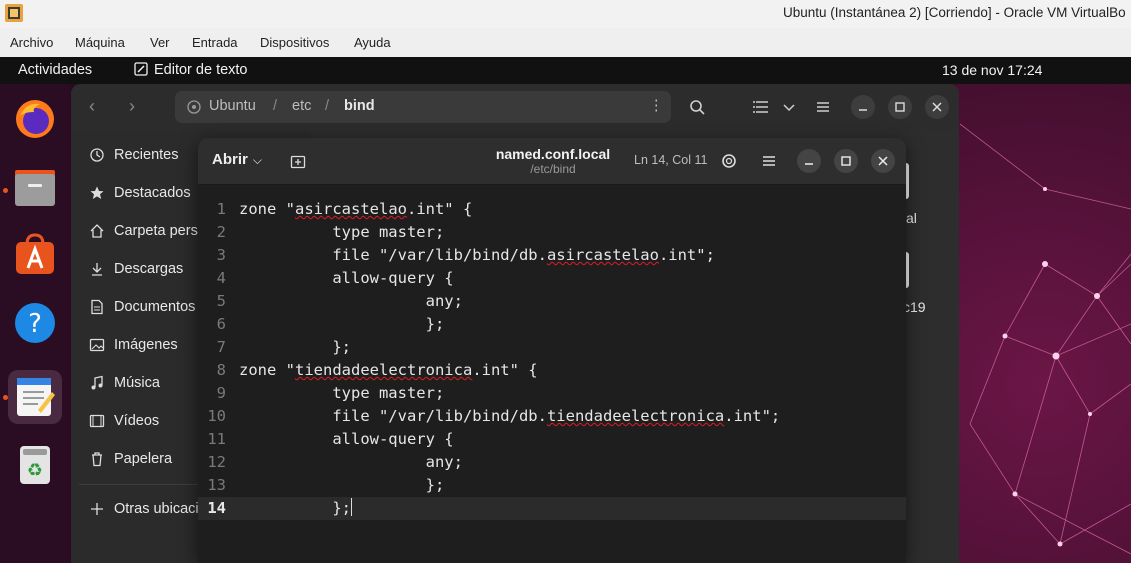 Image resolution: width=1131 pixels, height=563 pixels. Describe the element at coordinates (221, 347) in the screenshot. I see `line-number: 7` at that location.